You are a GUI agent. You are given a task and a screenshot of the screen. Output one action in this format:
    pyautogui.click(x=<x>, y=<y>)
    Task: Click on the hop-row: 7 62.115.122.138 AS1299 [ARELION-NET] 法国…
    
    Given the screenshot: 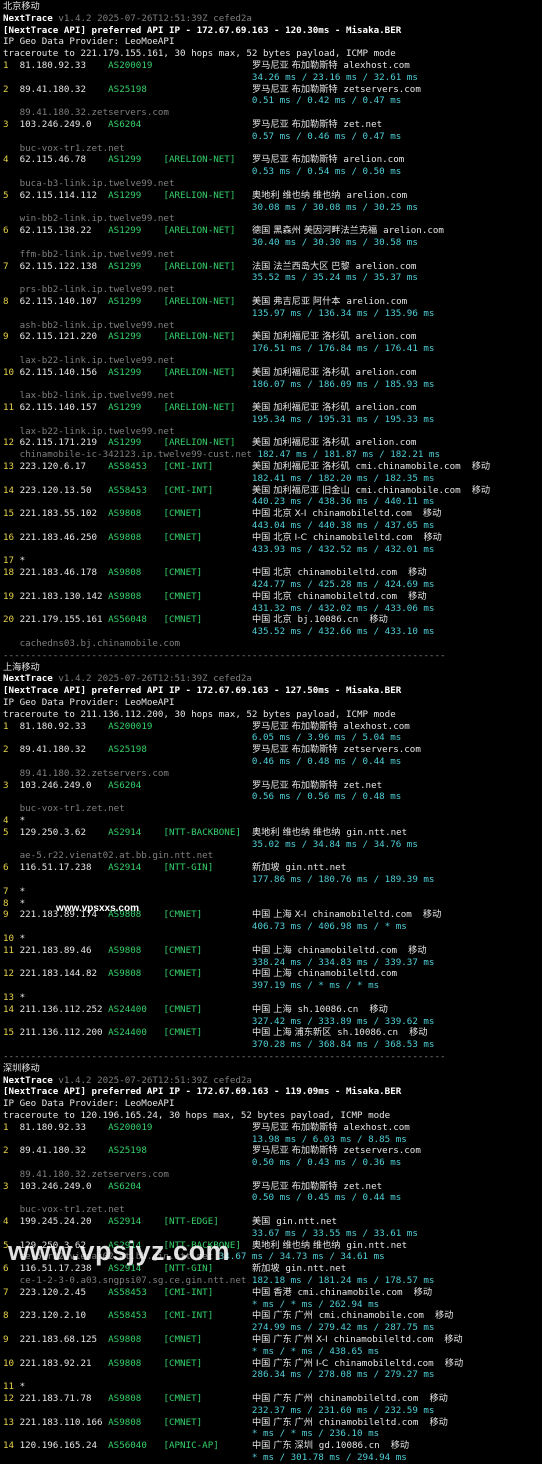 What is the action you would take?
    pyautogui.click(x=272, y=278)
    